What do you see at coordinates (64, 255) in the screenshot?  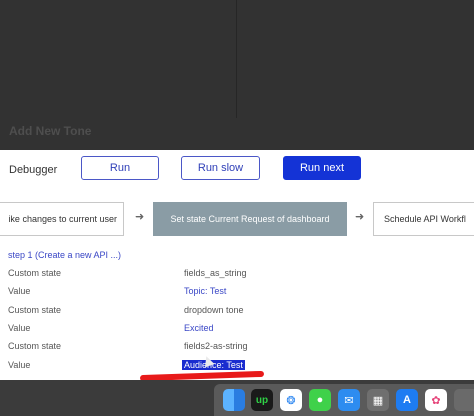 I see `step-link: step 1 (Create a new API ...)` at bounding box center [64, 255].